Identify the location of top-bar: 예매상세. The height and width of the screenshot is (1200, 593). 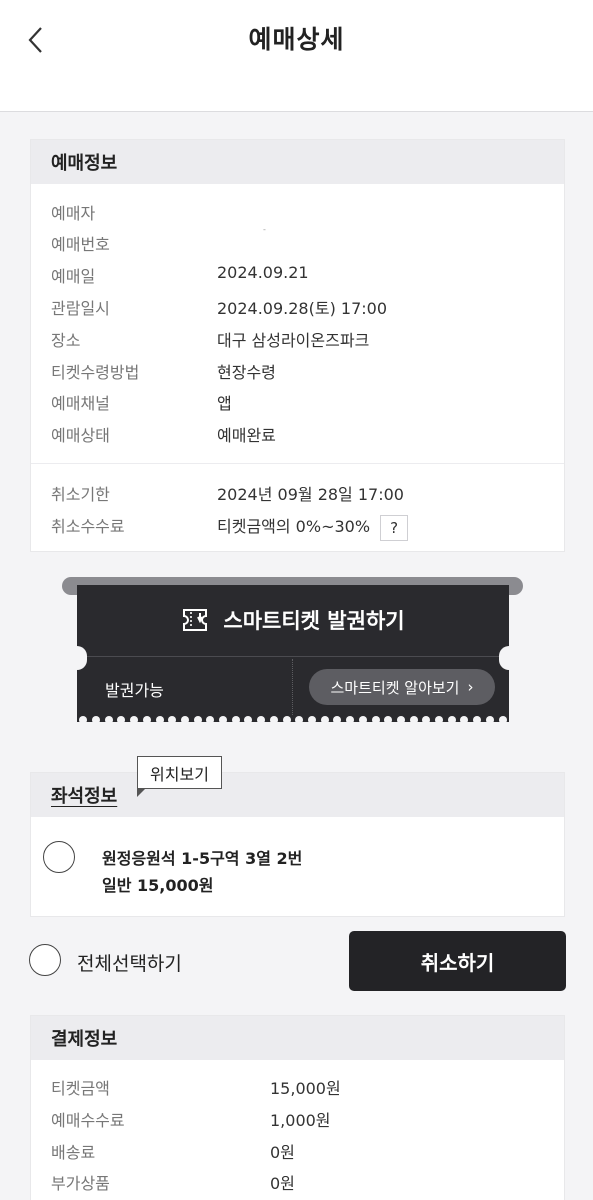
(296, 56).